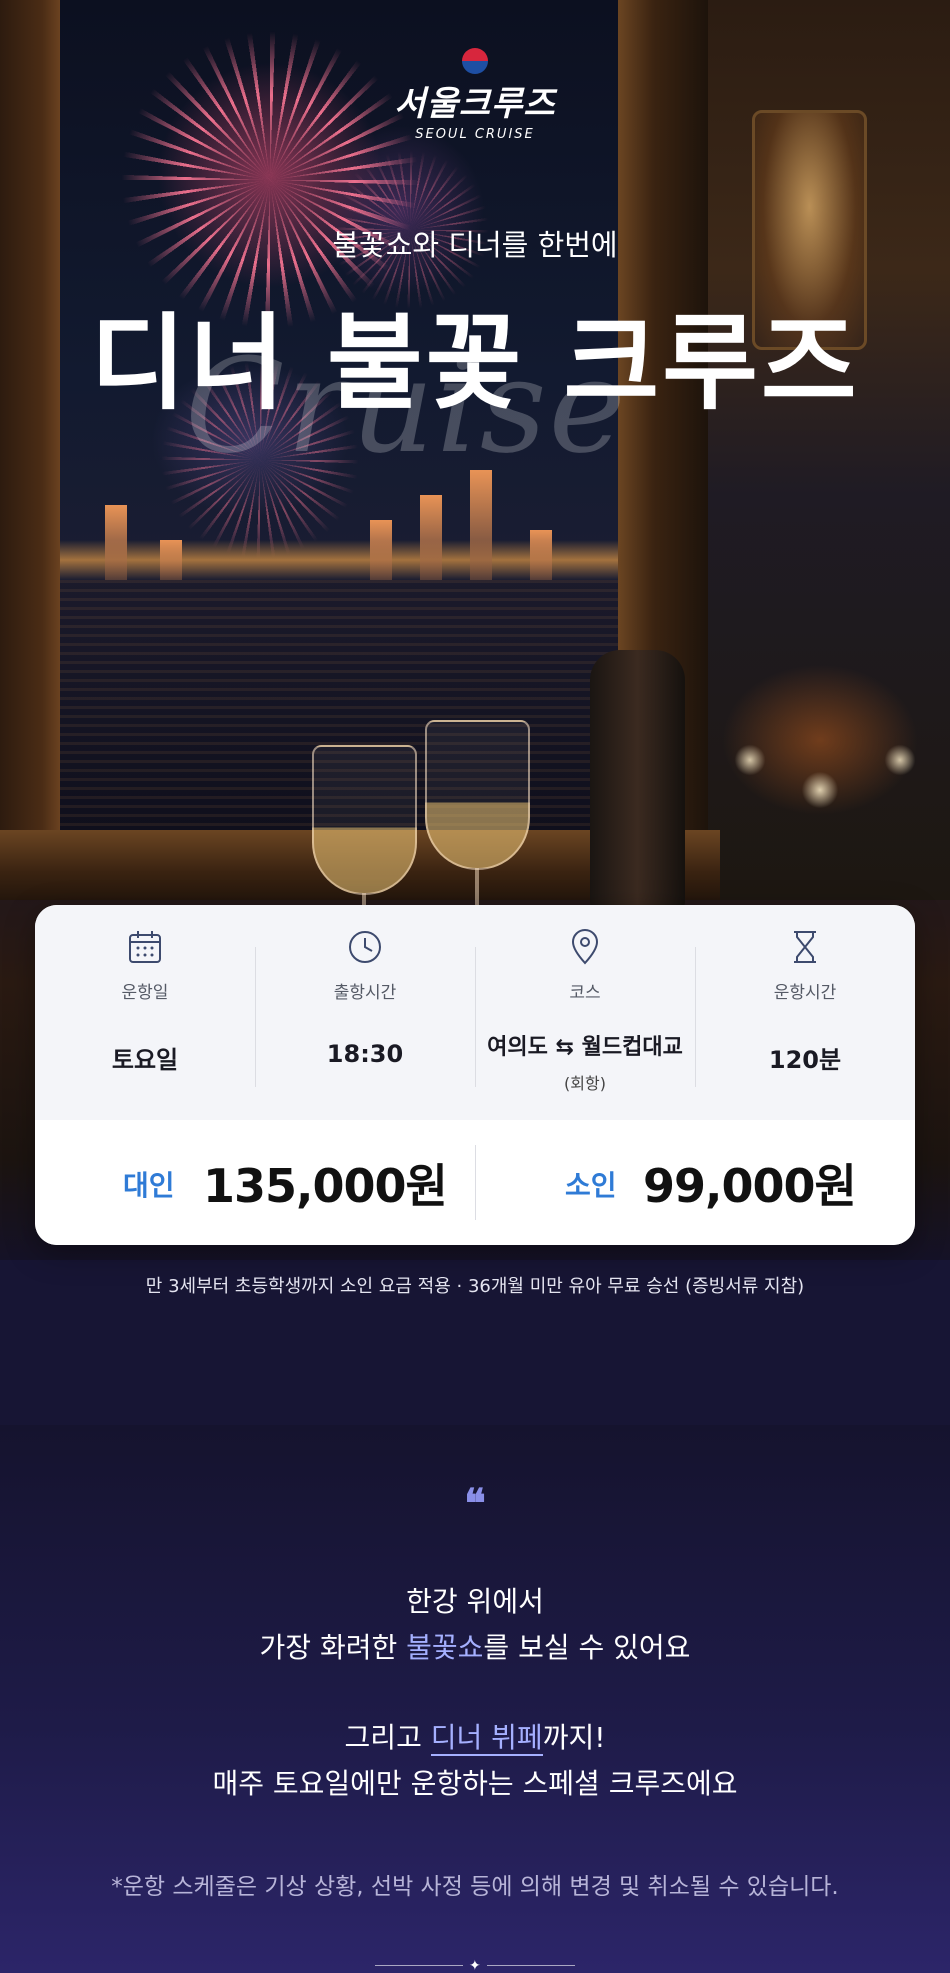 Image resolution: width=950 pixels, height=1973 pixels. Describe the element at coordinates (325, 1186) in the screenshot. I see `price-value: 135,000원` at that location.